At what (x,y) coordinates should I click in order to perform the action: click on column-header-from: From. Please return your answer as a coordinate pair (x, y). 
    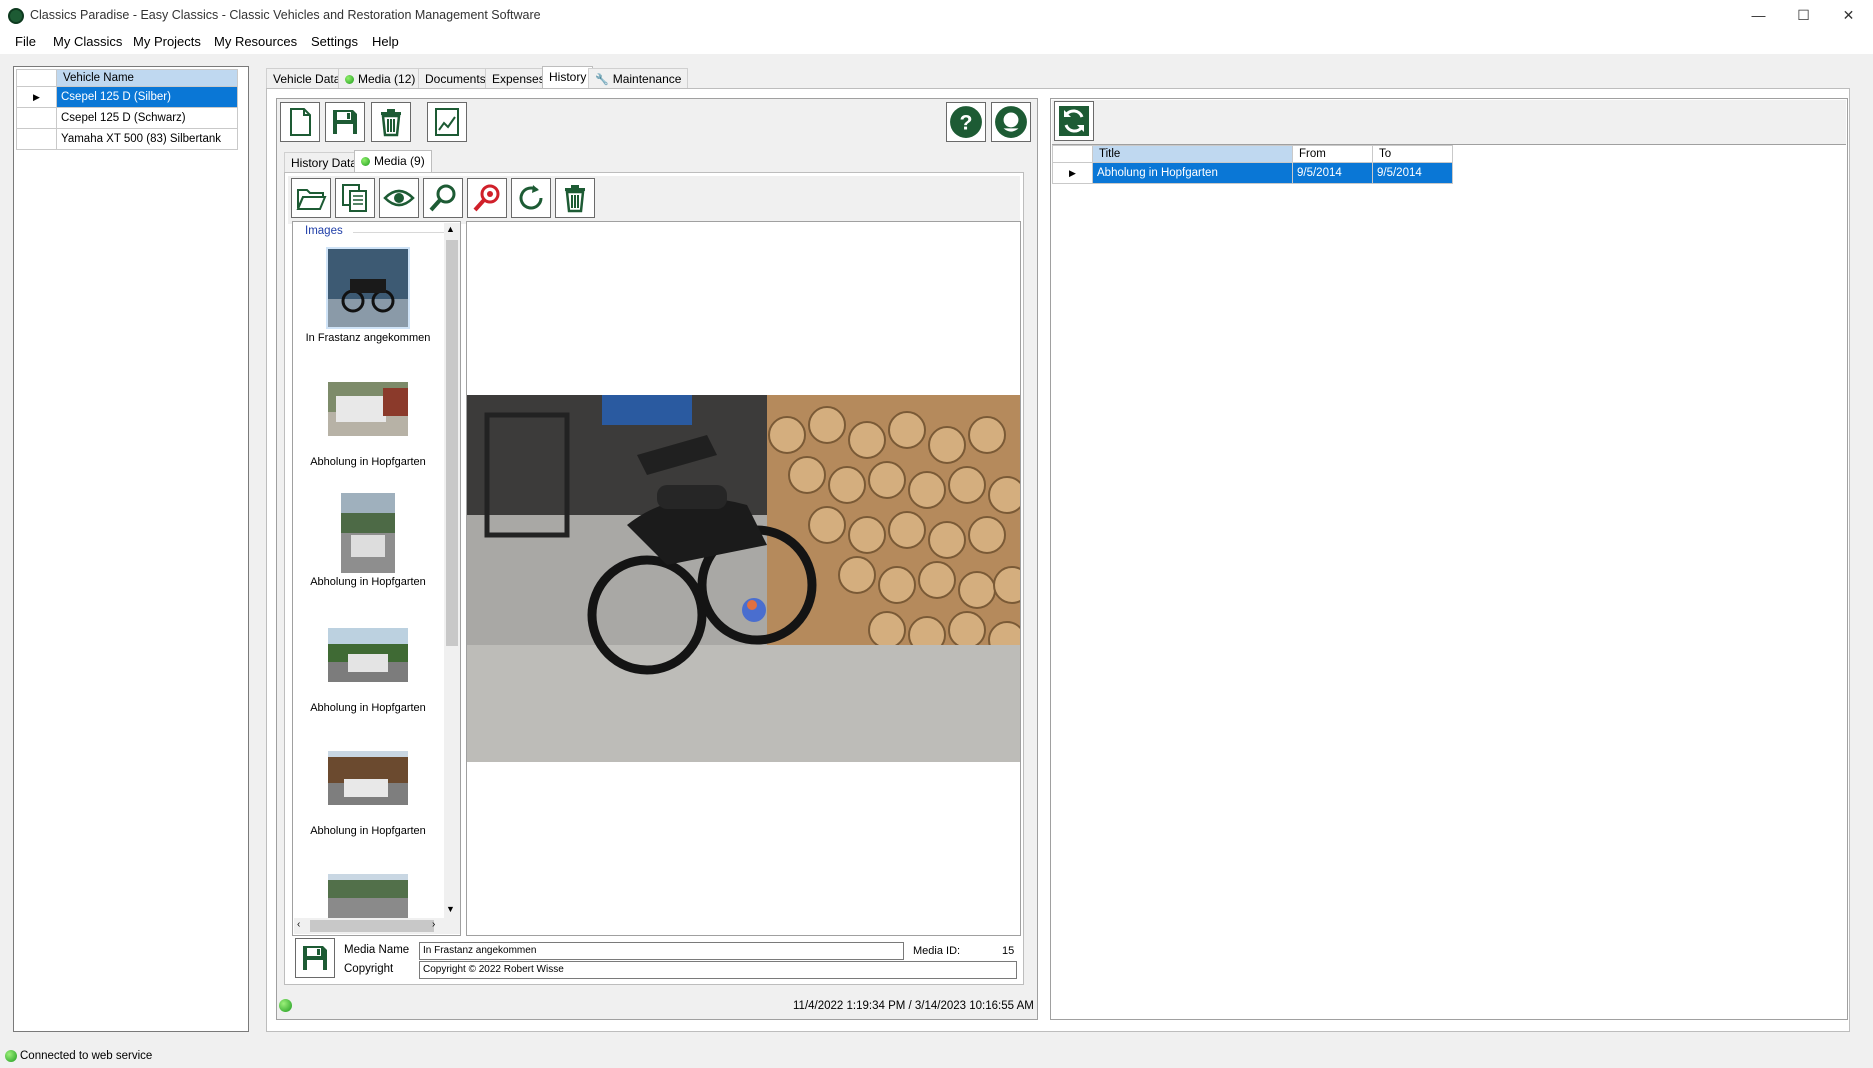
    Looking at the image, I should click on (1332, 154).